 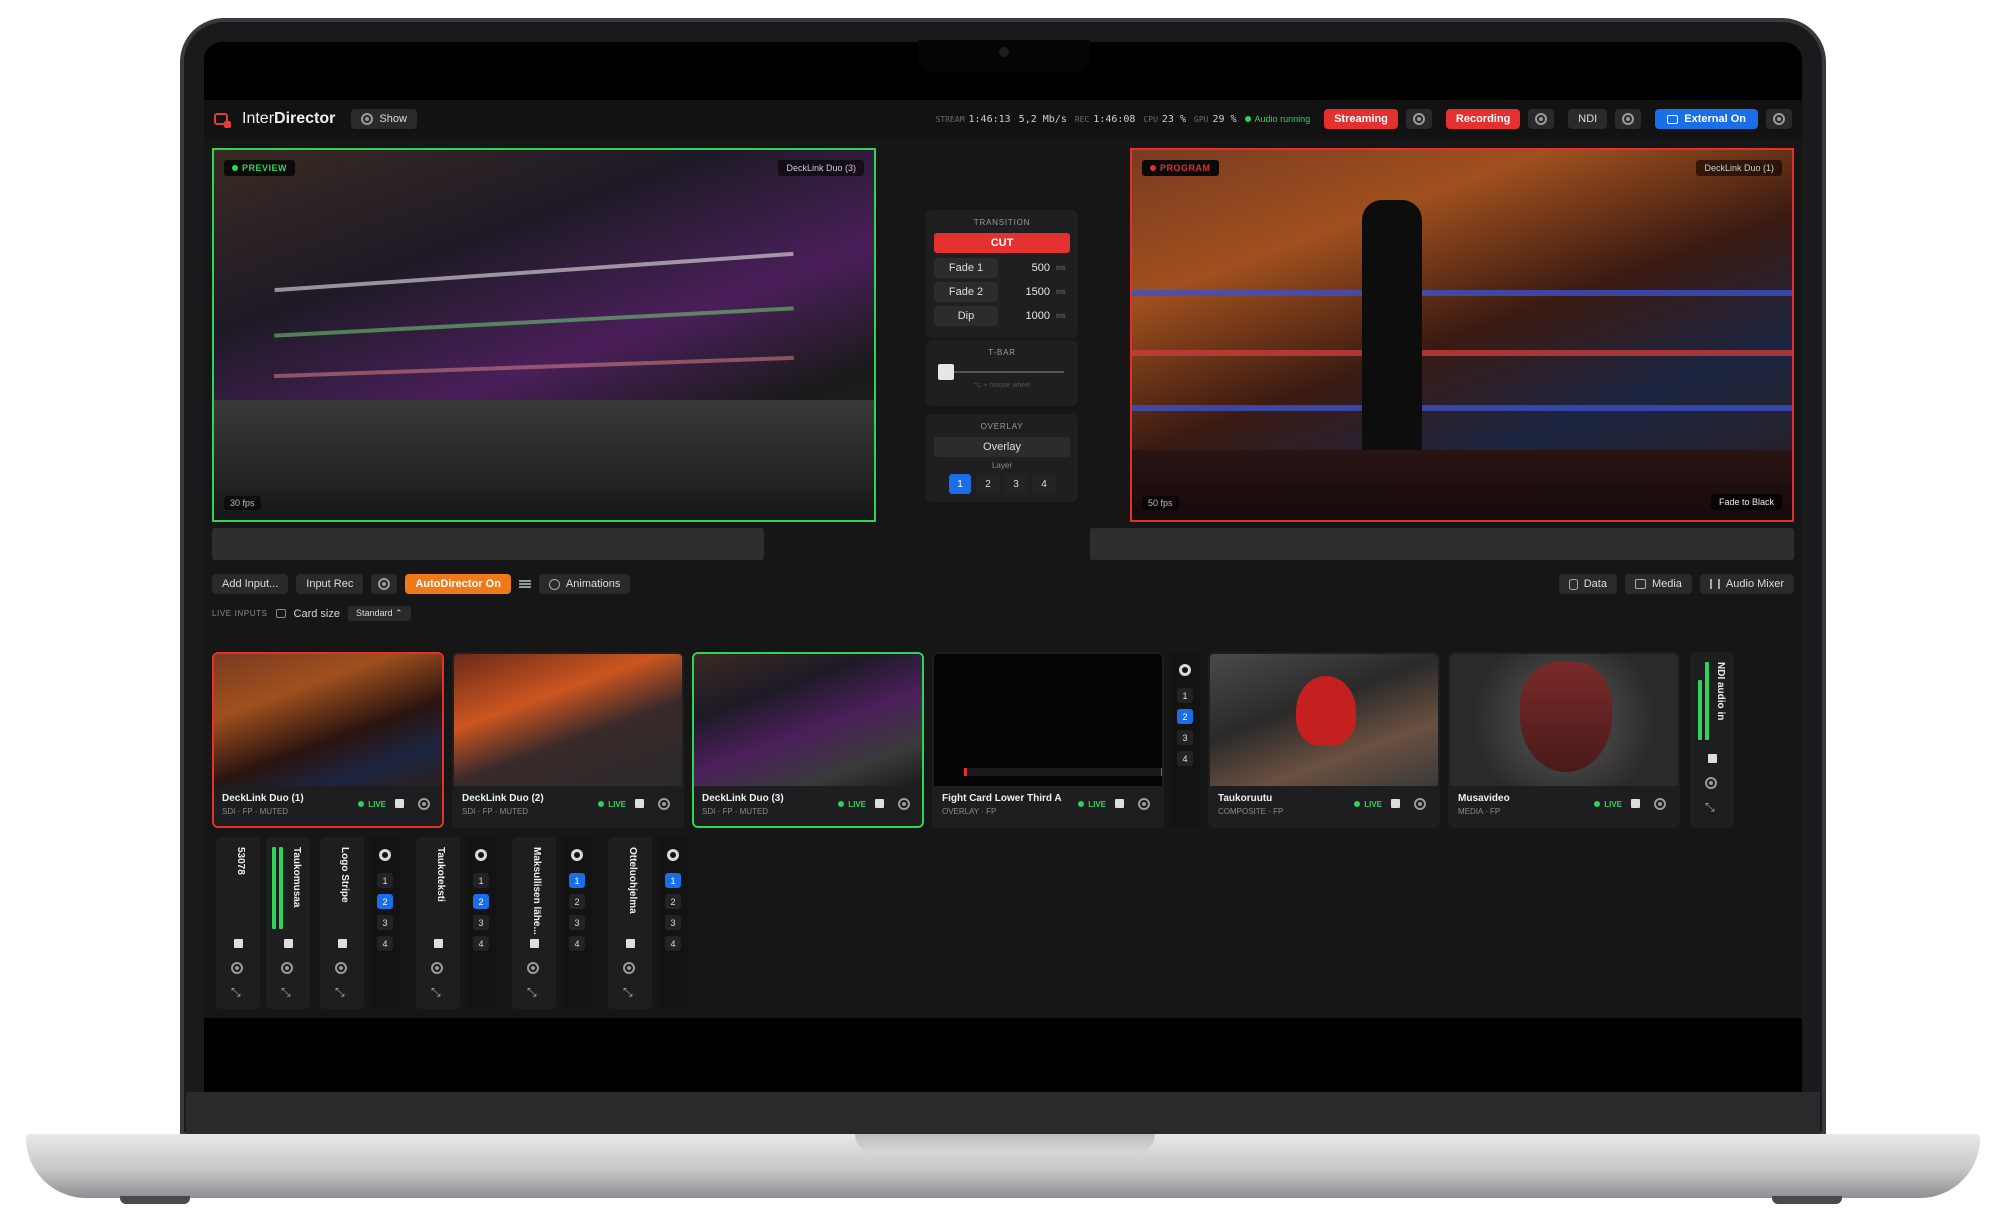 I want to click on preview-monitor: PREVIEW DeckLink Duo (3) 30 fps, so click(x=544, y=335).